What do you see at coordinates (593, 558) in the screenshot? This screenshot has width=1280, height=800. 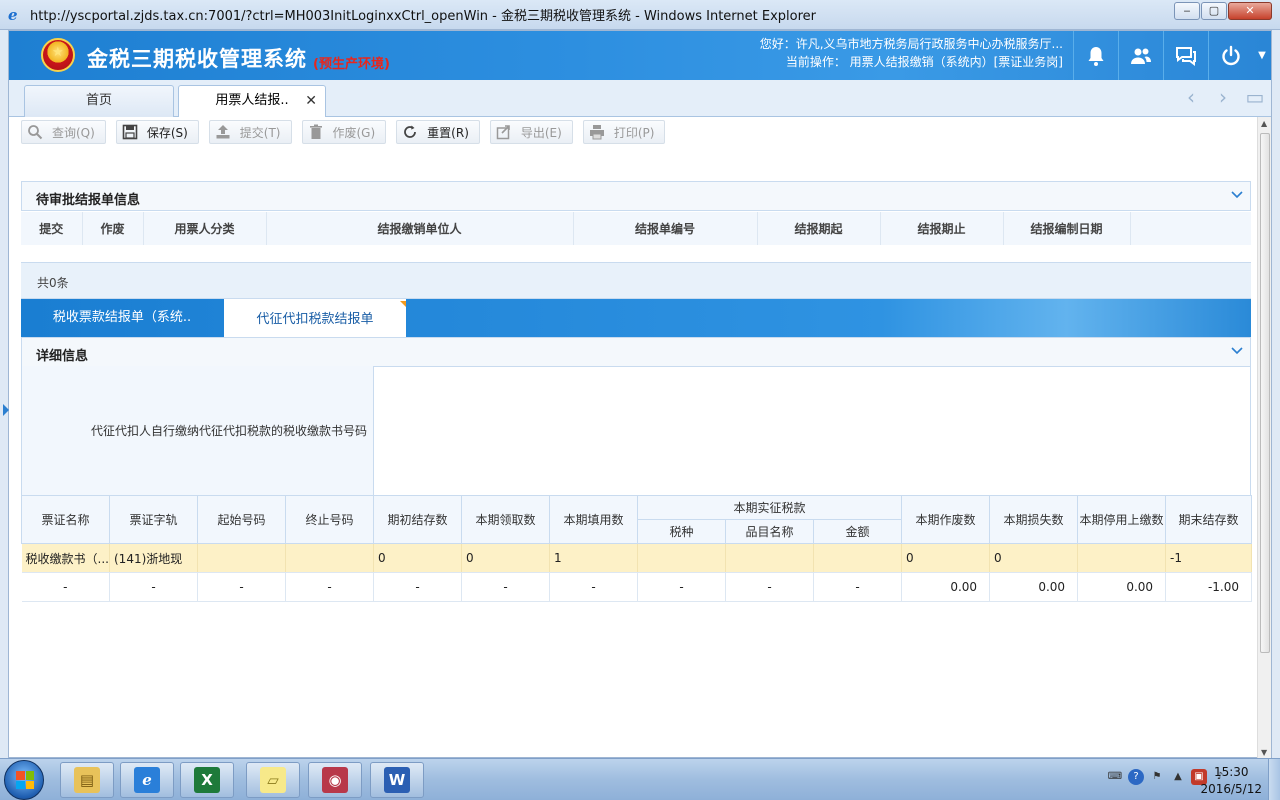 I see `table-cell: 1` at bounding box center [593, 558].